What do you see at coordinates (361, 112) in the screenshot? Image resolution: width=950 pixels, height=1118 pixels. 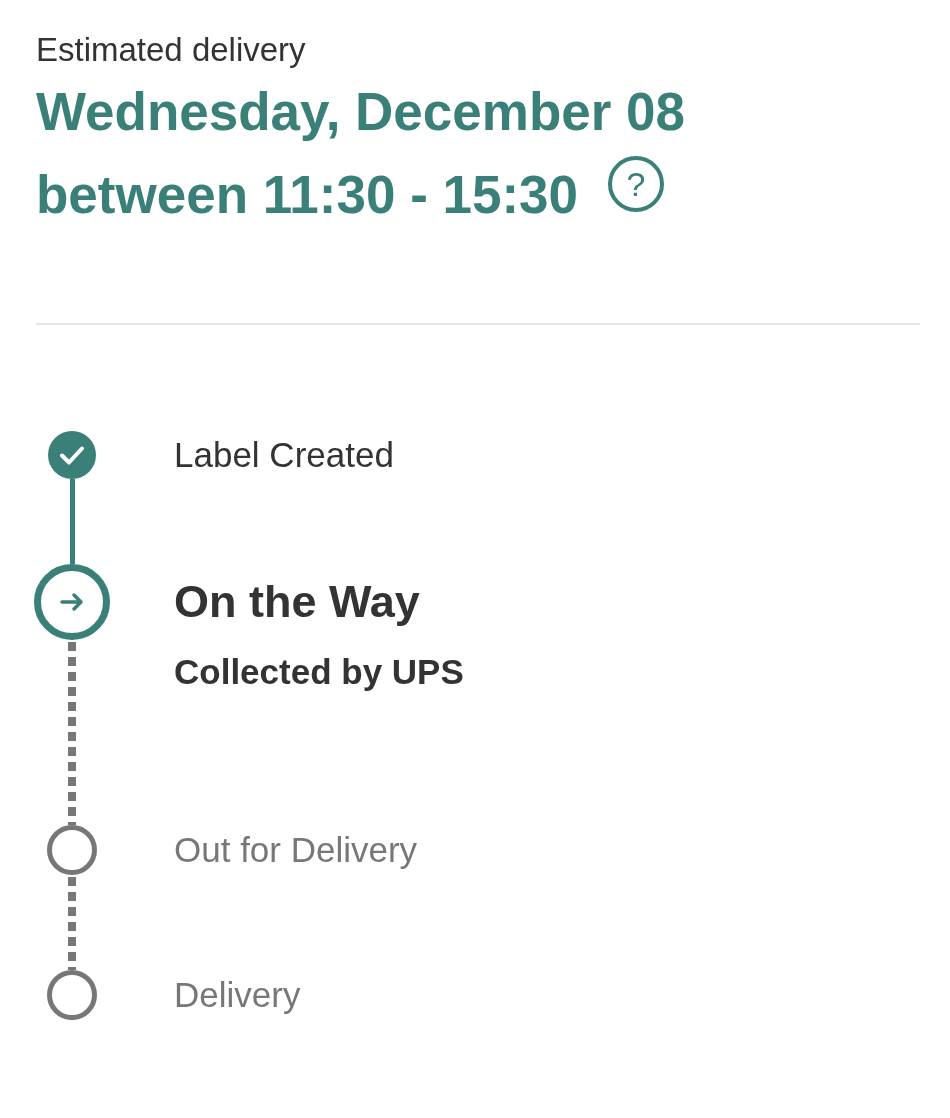 I see `delivery-date: Wednesday, December 08` at bounding box center [361, 112].